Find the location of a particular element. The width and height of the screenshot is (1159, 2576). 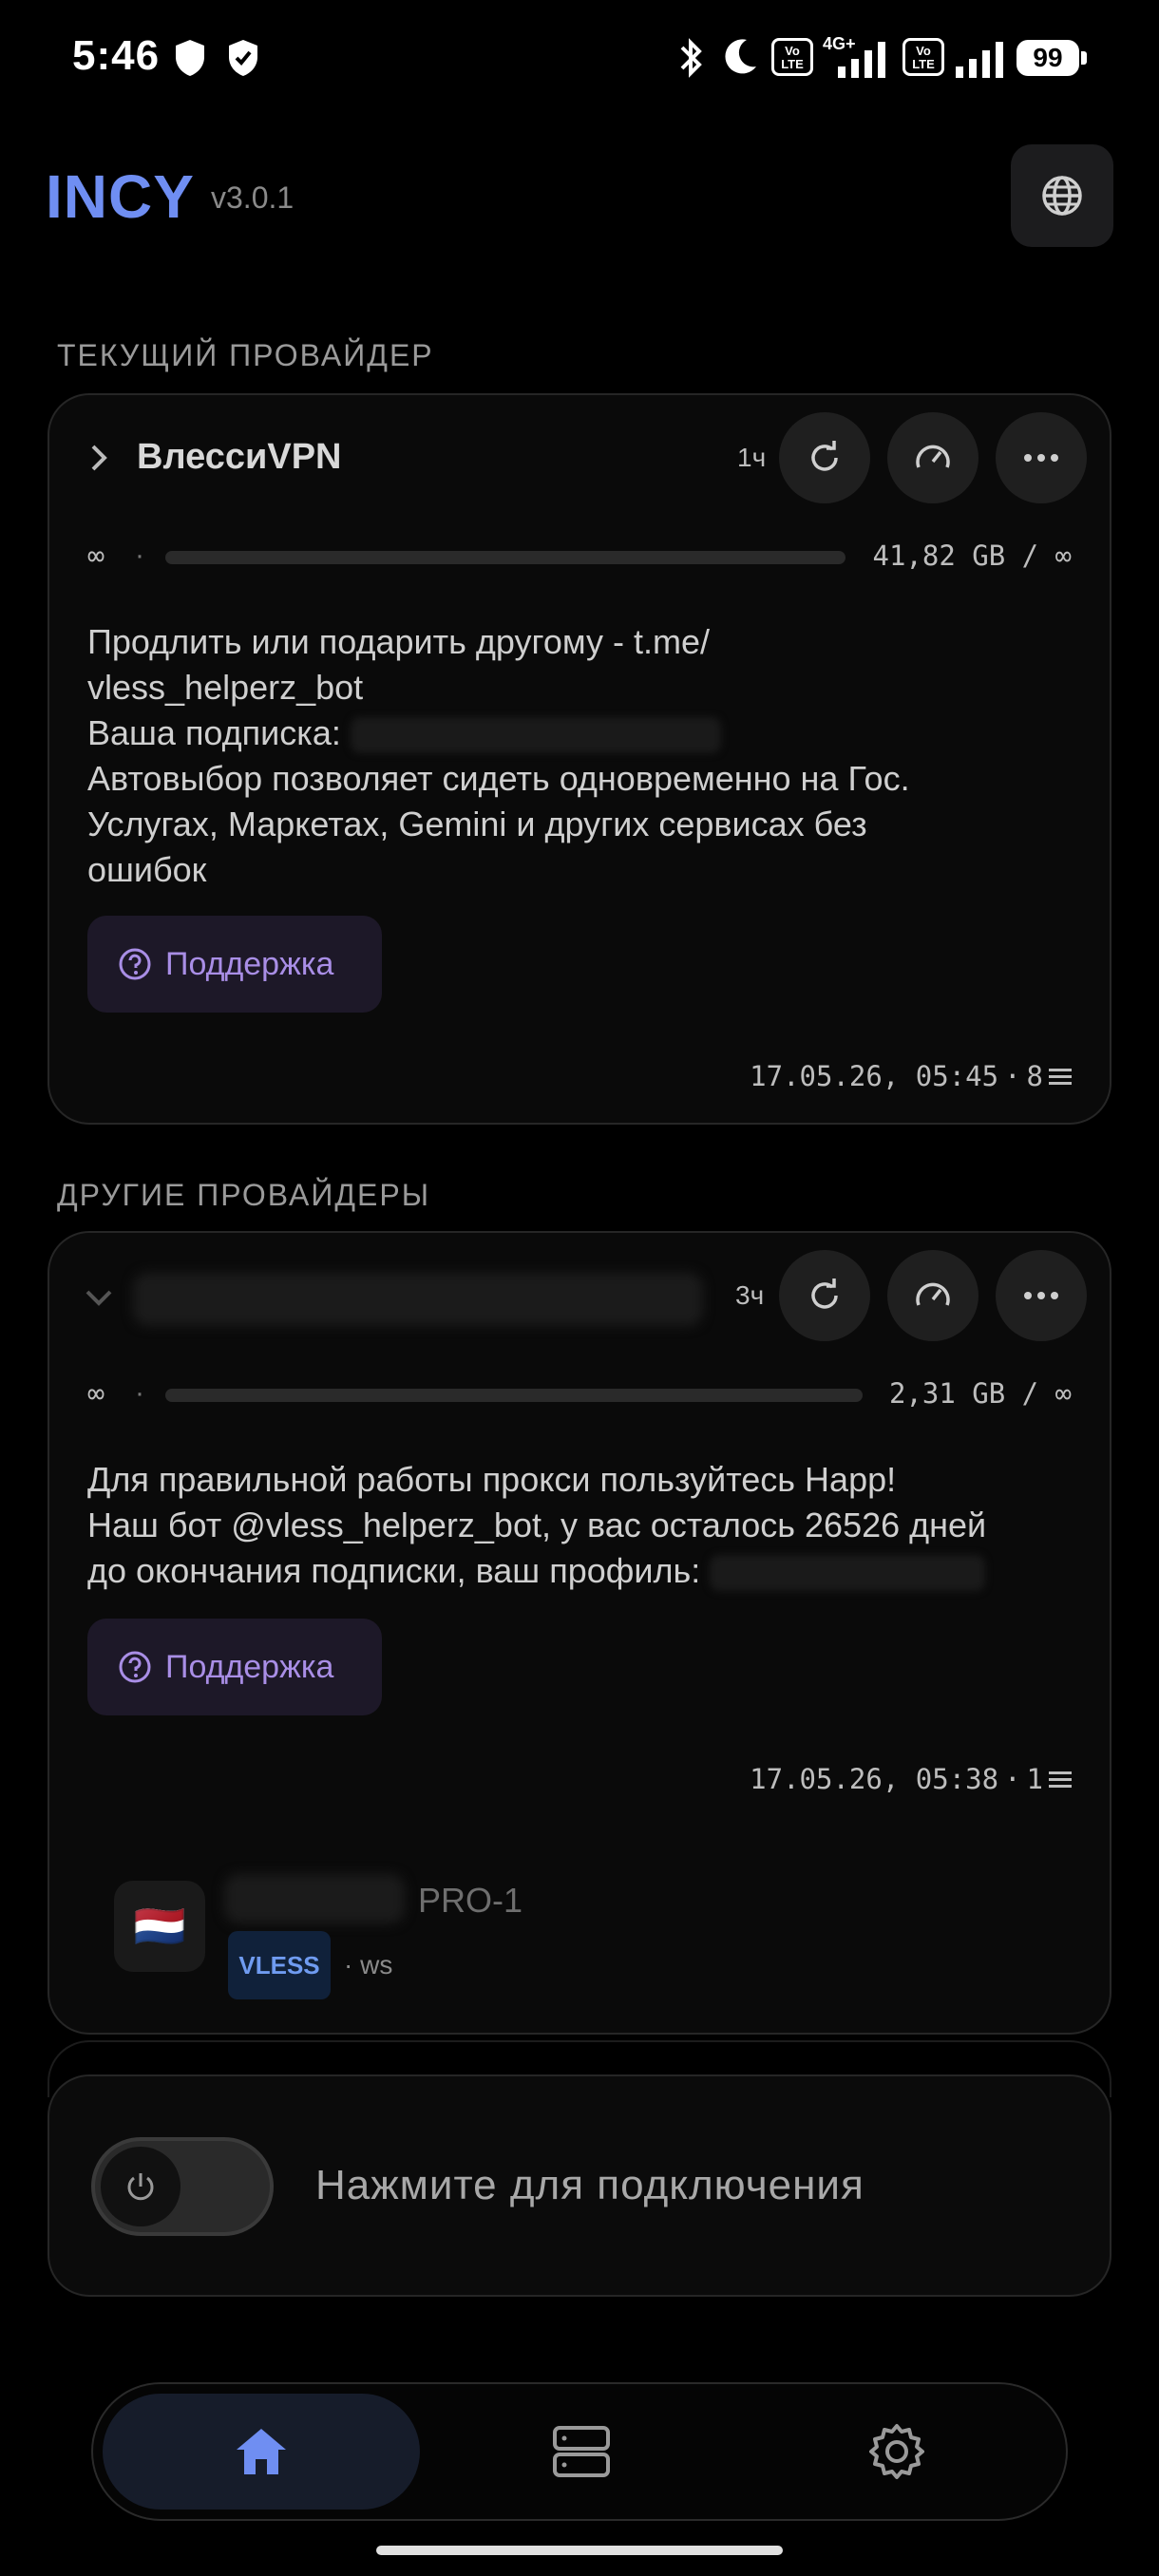

moon-icon is located at coordinates (740, 56).